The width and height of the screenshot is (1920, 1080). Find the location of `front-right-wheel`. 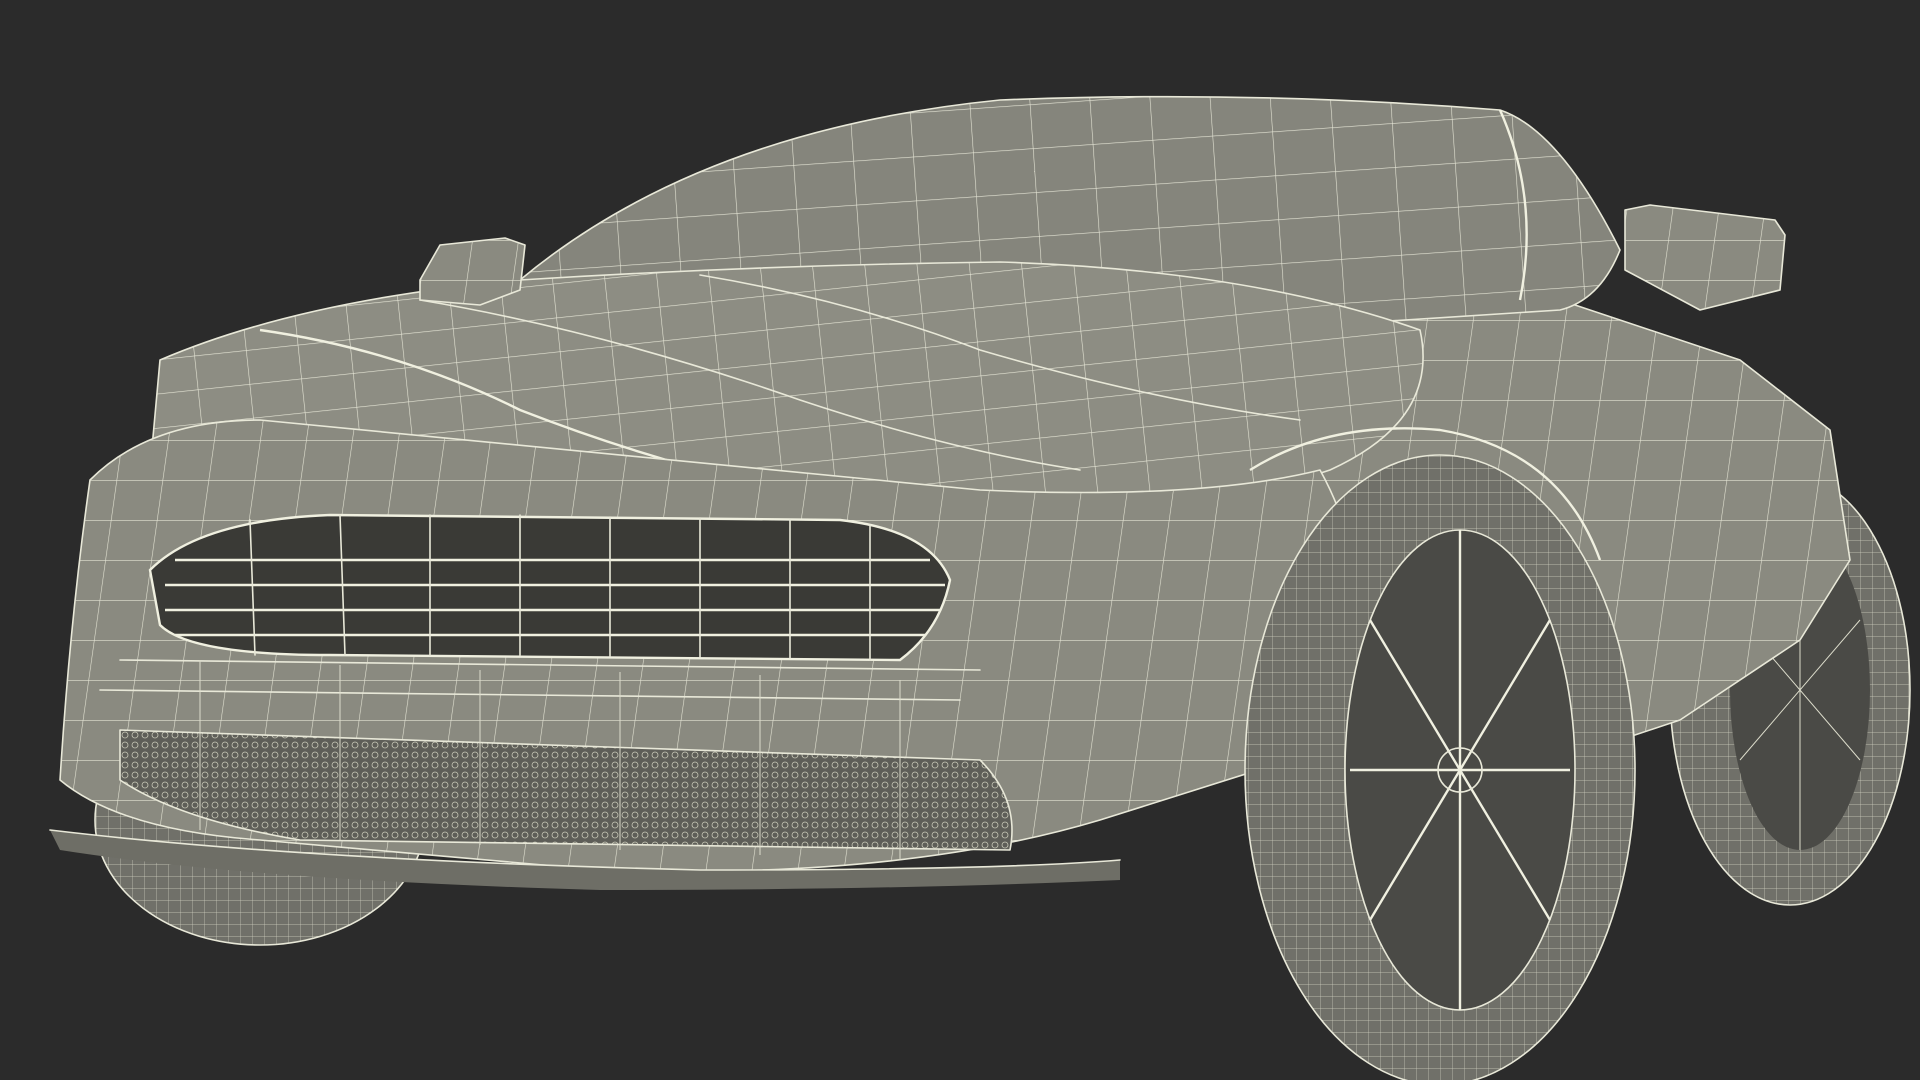

front-right-wheel is located at coordinates (1440, 767).